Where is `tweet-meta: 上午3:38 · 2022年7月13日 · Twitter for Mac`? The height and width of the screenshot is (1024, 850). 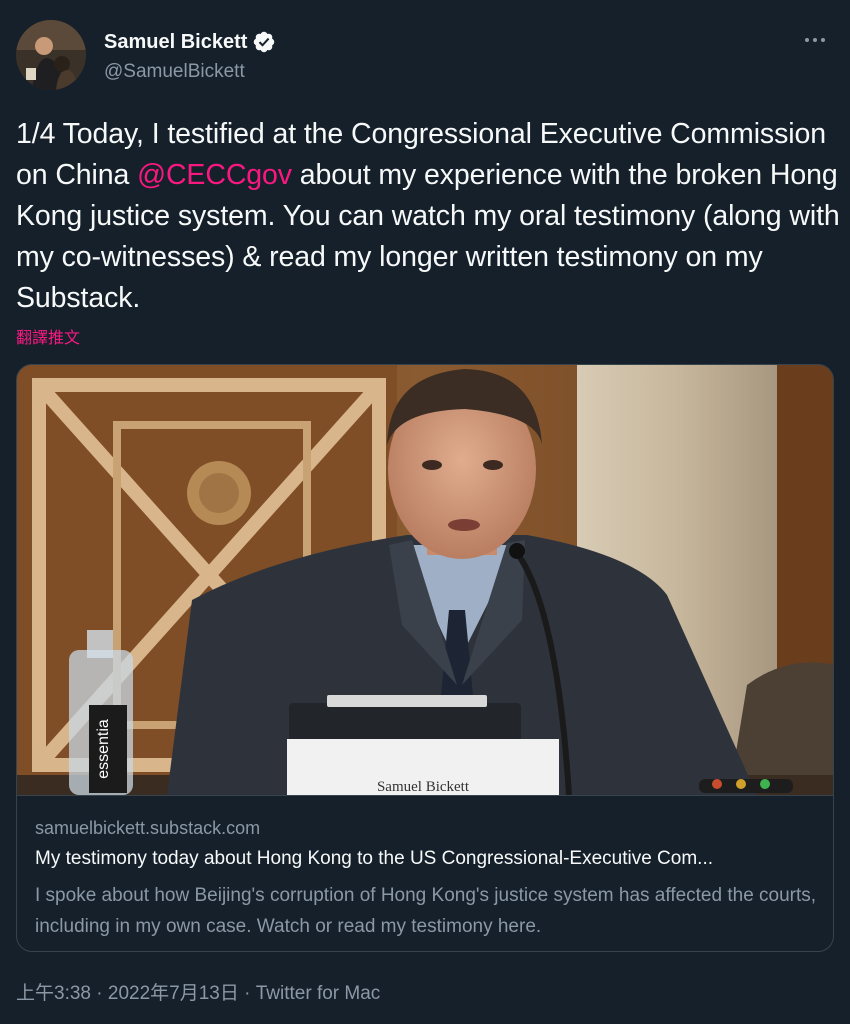
tweet-meta: 上午3:38 · 2022年7月13日 · Twitter for Mac is located at coordinates (198, 991).